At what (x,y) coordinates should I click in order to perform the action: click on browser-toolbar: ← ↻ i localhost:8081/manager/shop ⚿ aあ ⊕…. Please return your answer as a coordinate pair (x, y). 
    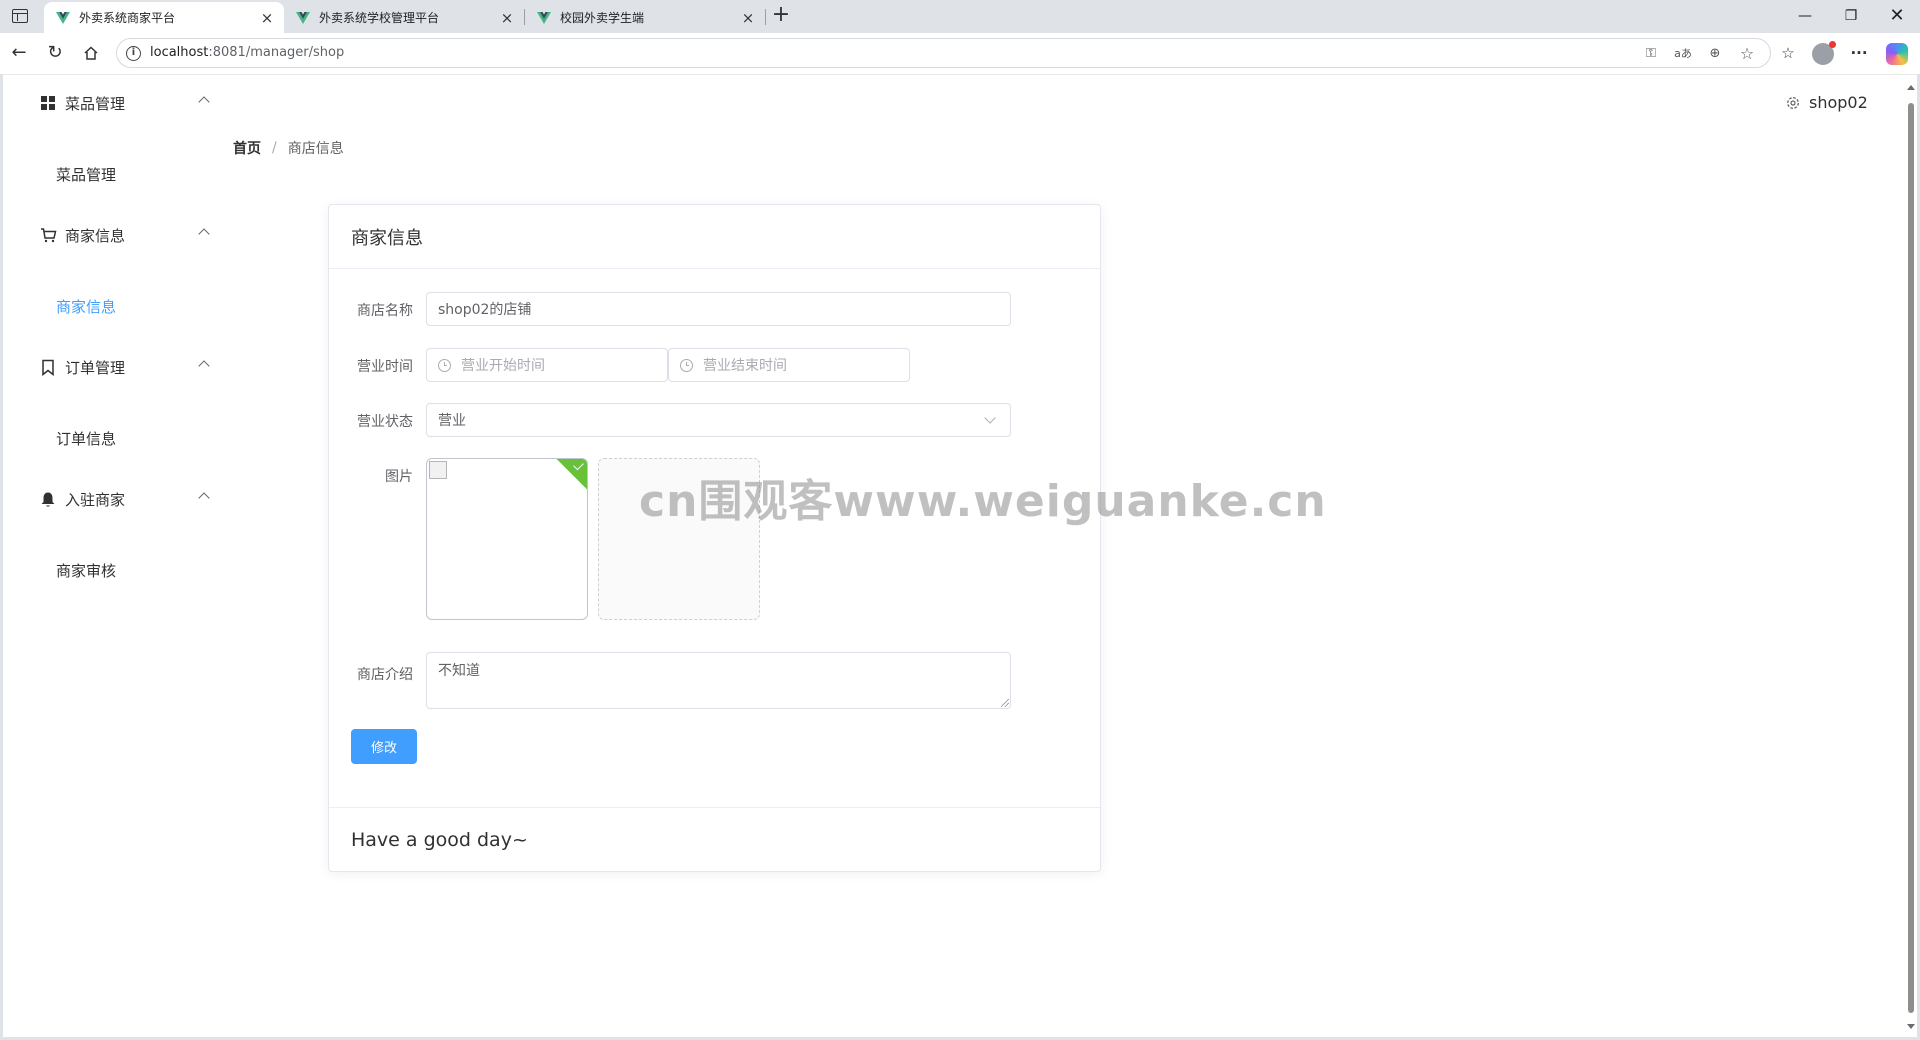
    Looking at the image, I should click on (960, 53).